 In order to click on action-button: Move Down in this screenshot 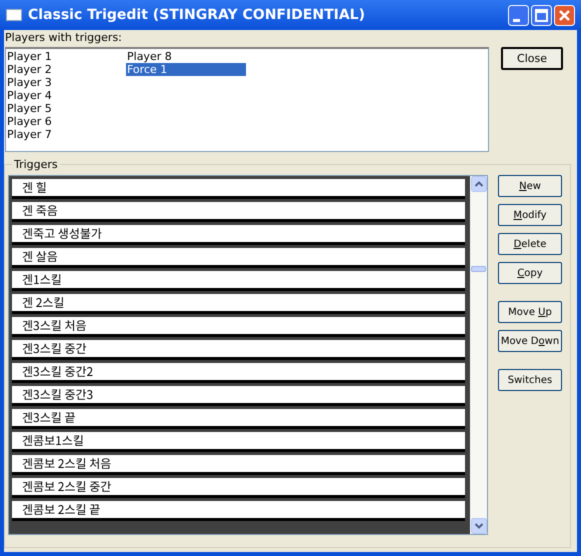, I will do `click(530, 341)`.